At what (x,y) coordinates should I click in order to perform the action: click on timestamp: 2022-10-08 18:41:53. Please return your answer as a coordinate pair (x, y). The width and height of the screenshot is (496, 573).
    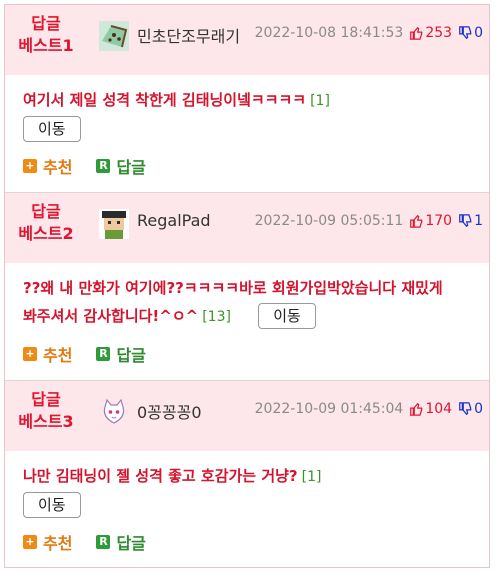
    Looking at the image, I should click on (329, 33).